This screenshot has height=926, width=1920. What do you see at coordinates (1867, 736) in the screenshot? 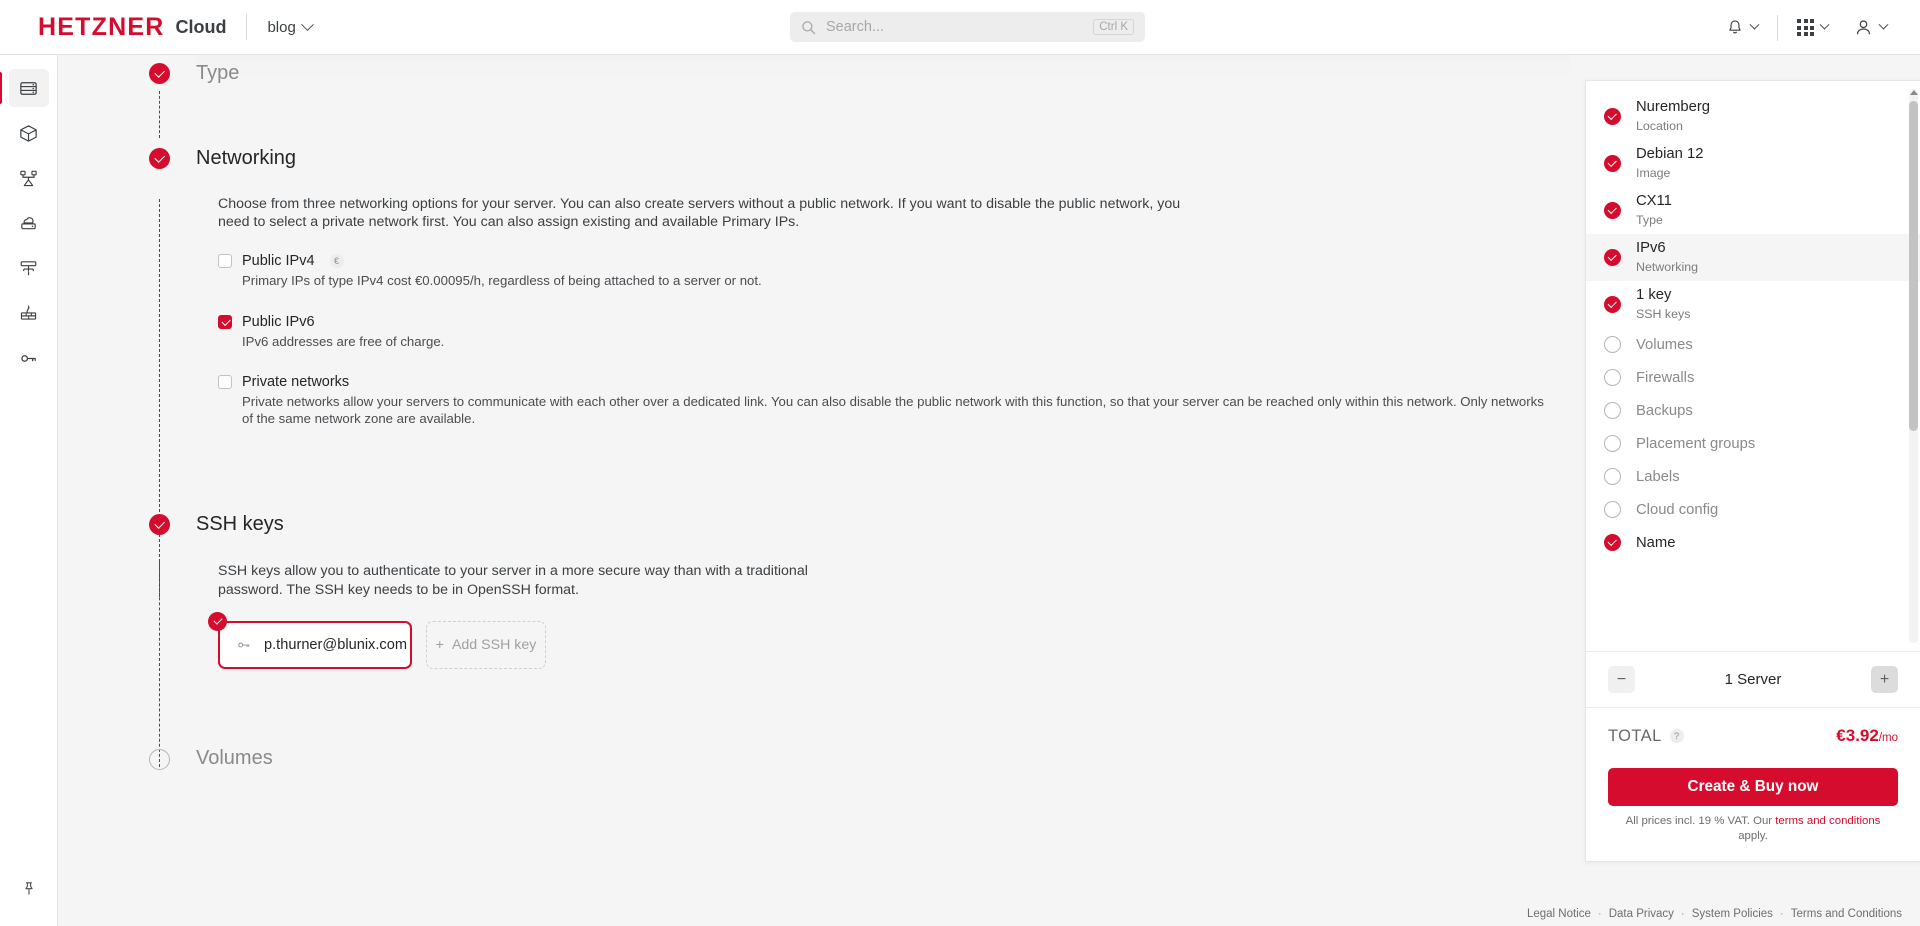
I see `total-price: €3.92/mo` at bounding box center [1867, 736].